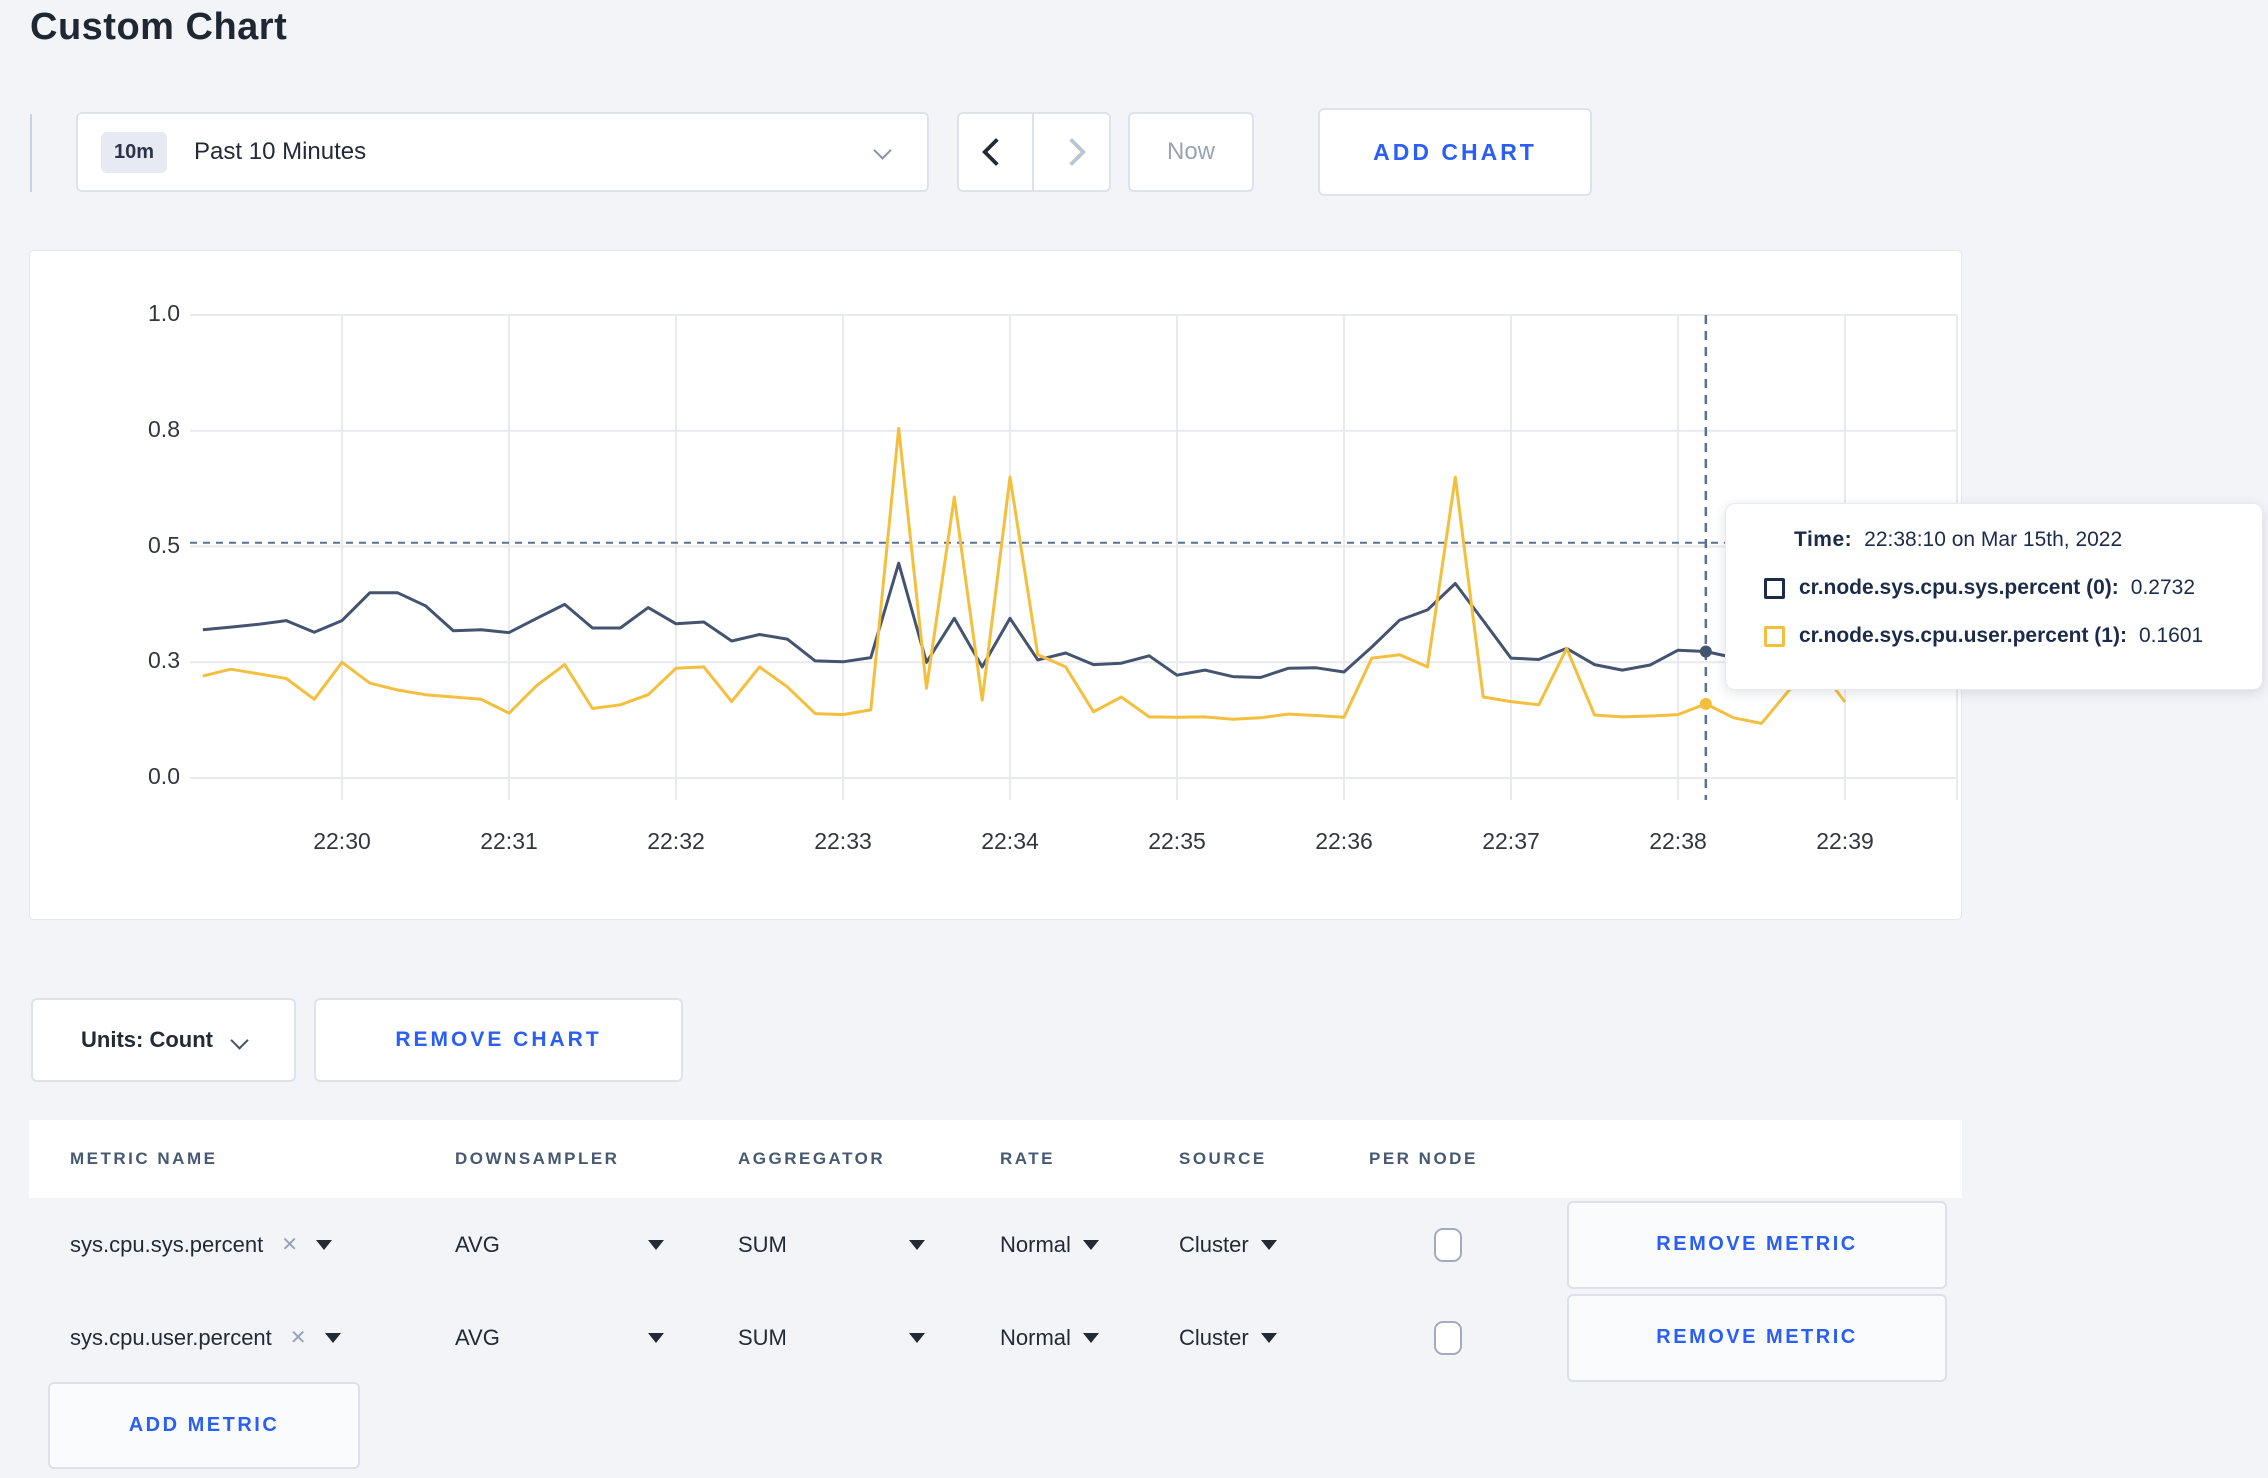 The height and width of the screenshot is (1478, 2268). I want to click on time-back-button, so click(996, 152).